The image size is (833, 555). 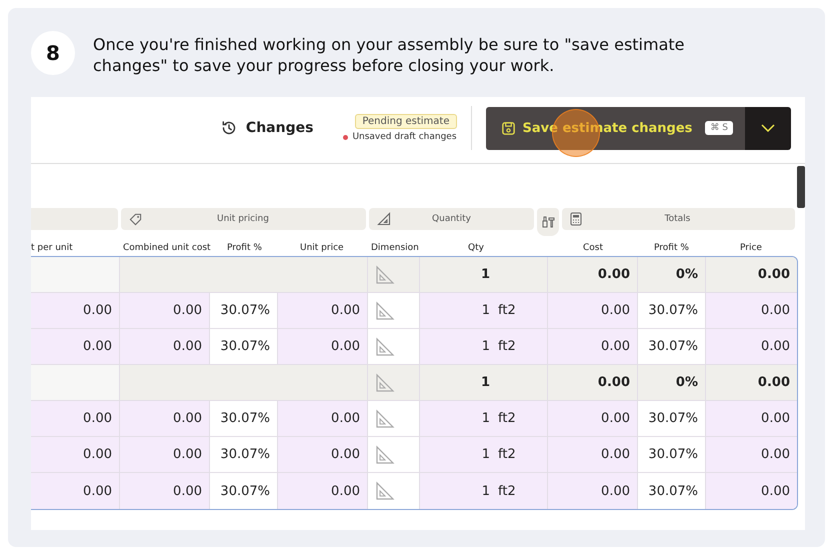 What do you see at coordinates (801, 187) in the screenshot?
I see `scrollbar-thumb` at bounding box center [801, 187].